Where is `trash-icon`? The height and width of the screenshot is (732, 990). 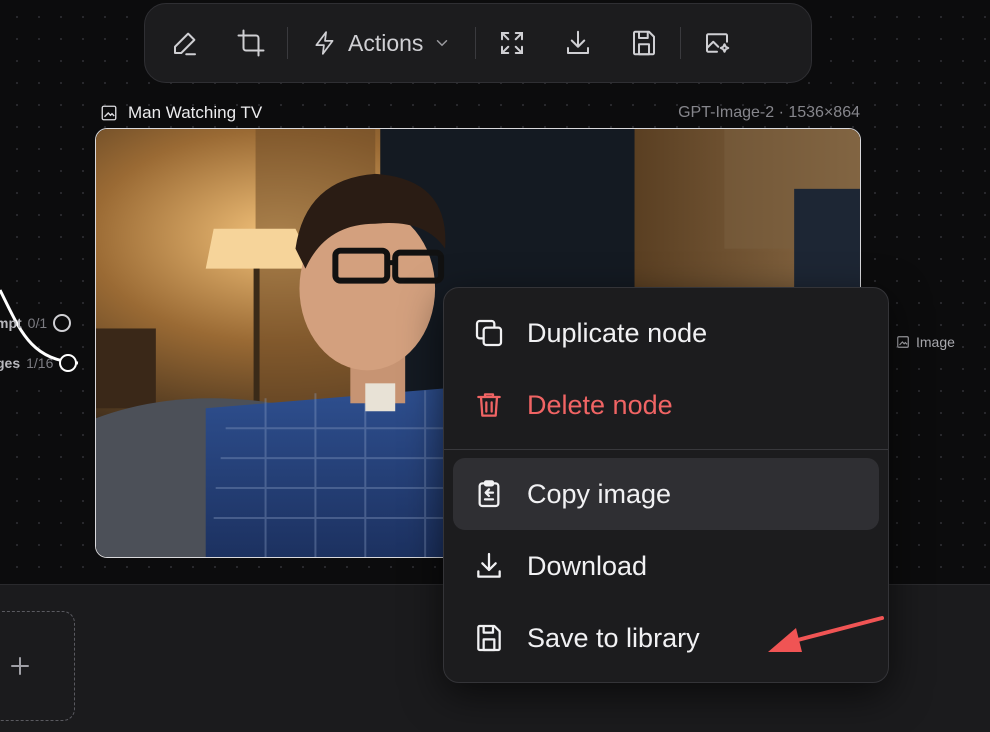 trash-icon is located at coordinates (489, 405).